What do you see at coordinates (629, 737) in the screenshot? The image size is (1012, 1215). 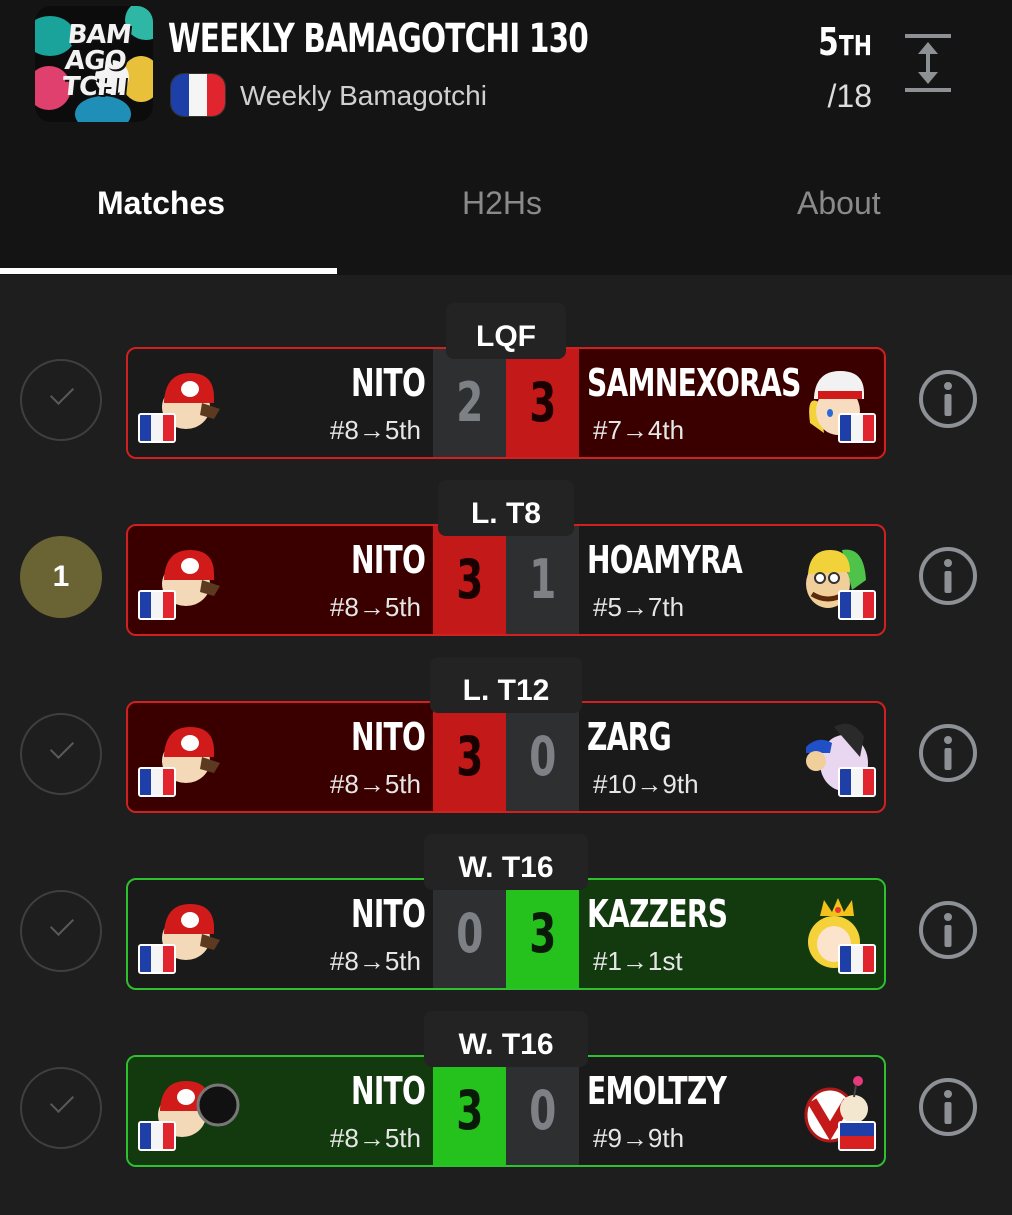 I see `player-name: ZARG` at bounding box center [629, 737].